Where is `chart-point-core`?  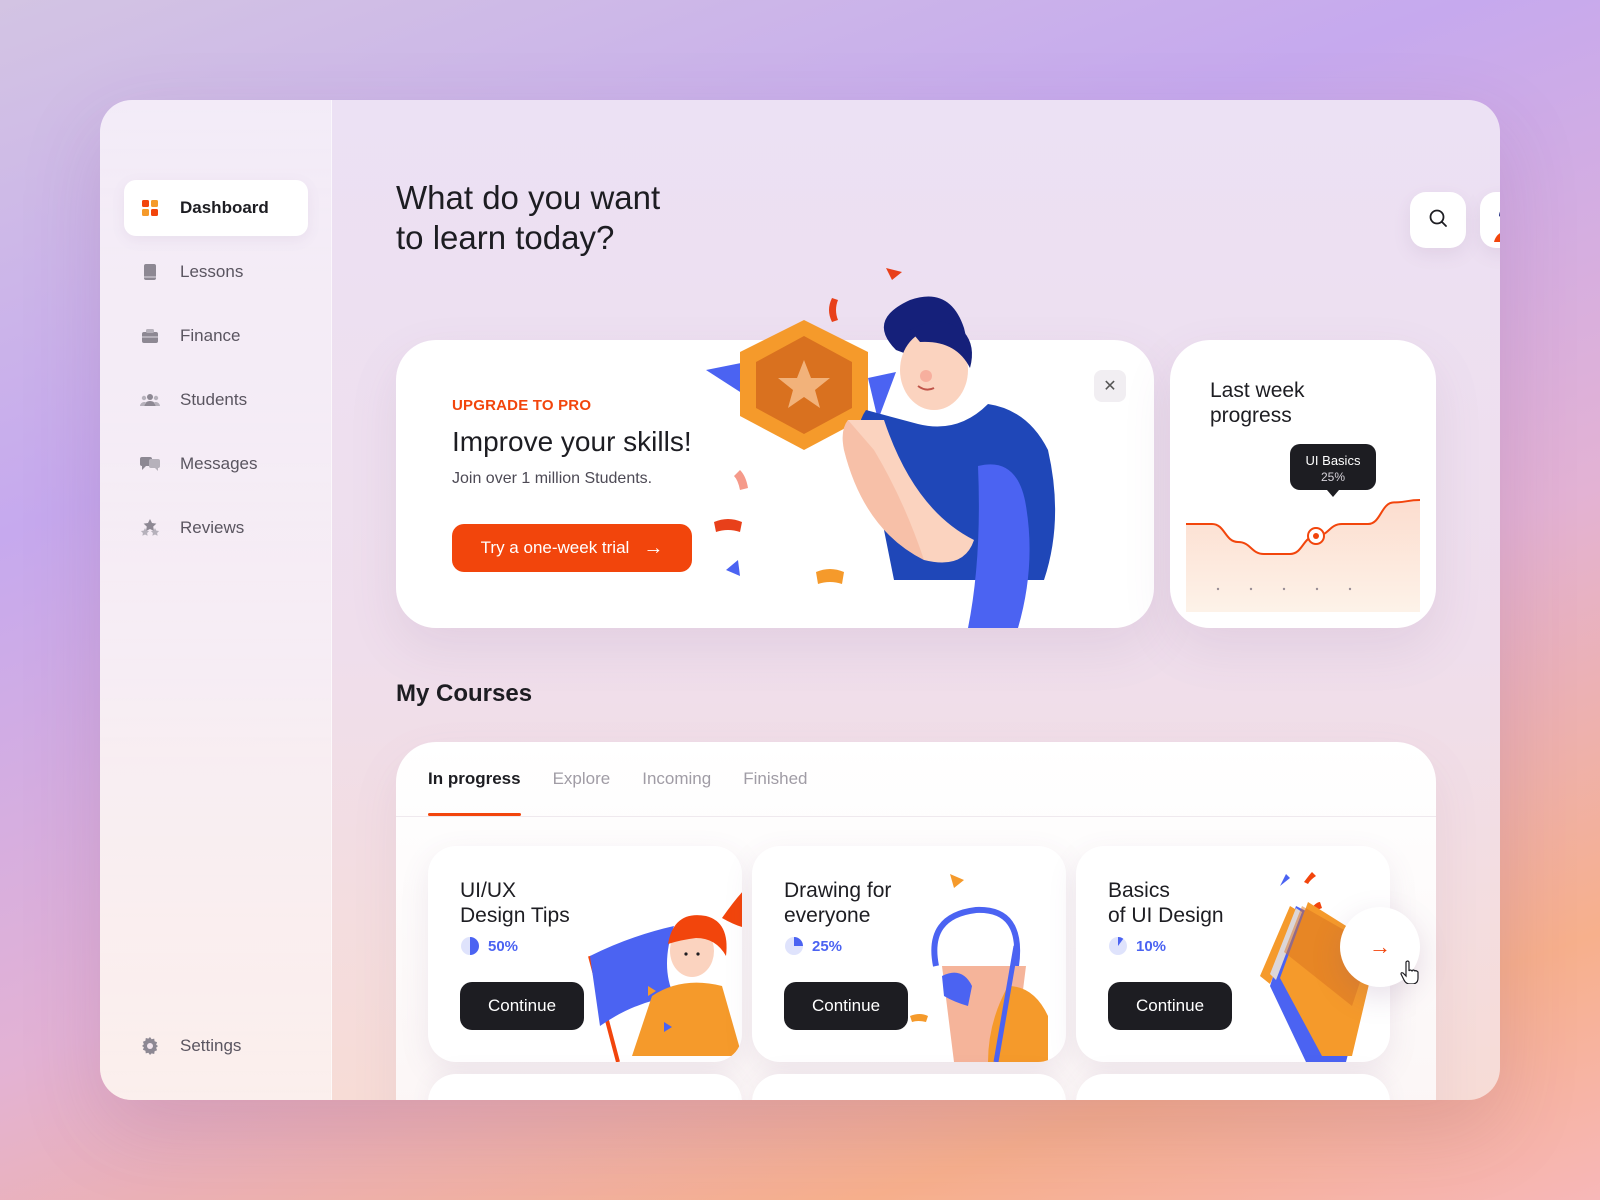
chart-point-core is located at coordinates (1316, 536).